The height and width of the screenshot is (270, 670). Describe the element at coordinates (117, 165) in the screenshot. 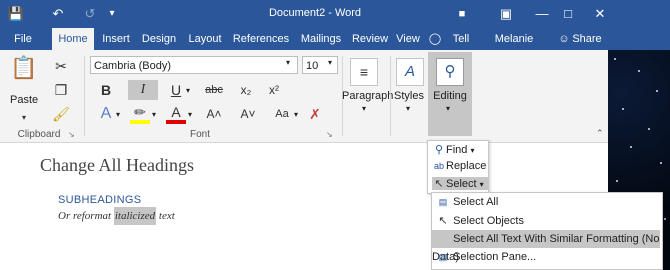

I see `document-heading: Change All Headings` at that location.